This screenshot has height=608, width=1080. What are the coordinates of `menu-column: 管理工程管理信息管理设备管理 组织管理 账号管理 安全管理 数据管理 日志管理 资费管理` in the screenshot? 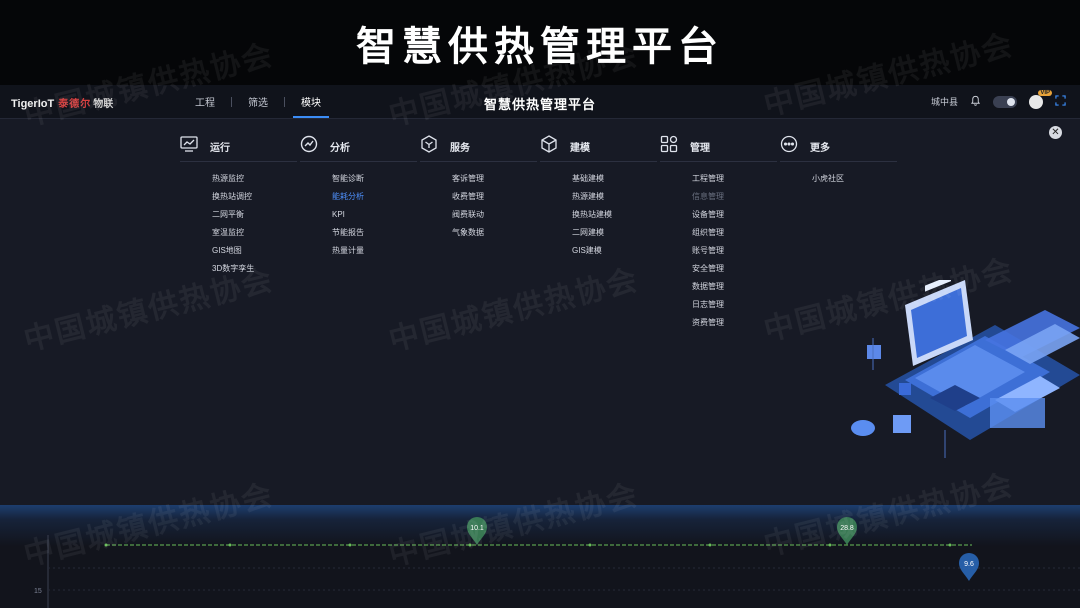 It's located at (718, 233).